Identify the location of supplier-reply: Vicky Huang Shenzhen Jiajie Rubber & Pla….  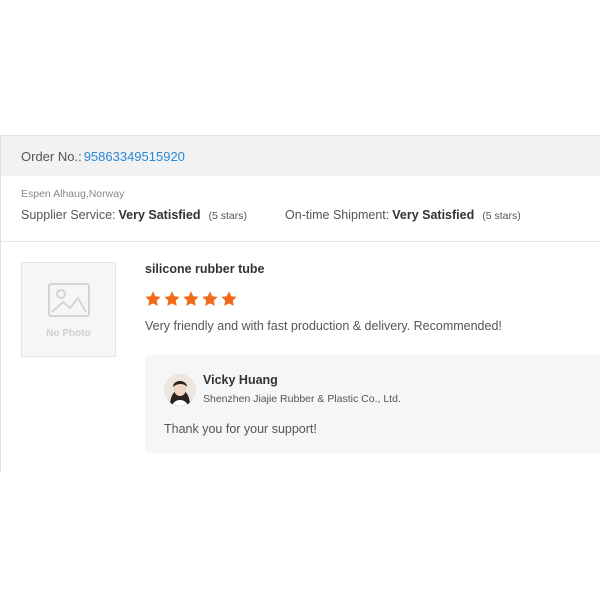
(372, 404).